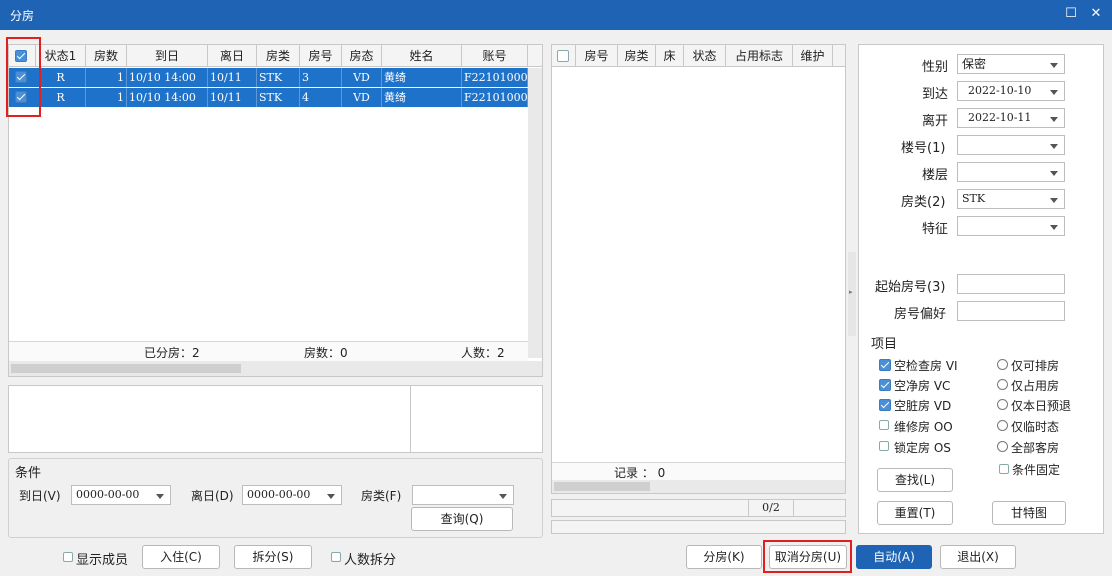  What do you see at coordinates (106, 56) in the screenshot?
I see `col-rooms: 房数` at bounding box center [106, 56].